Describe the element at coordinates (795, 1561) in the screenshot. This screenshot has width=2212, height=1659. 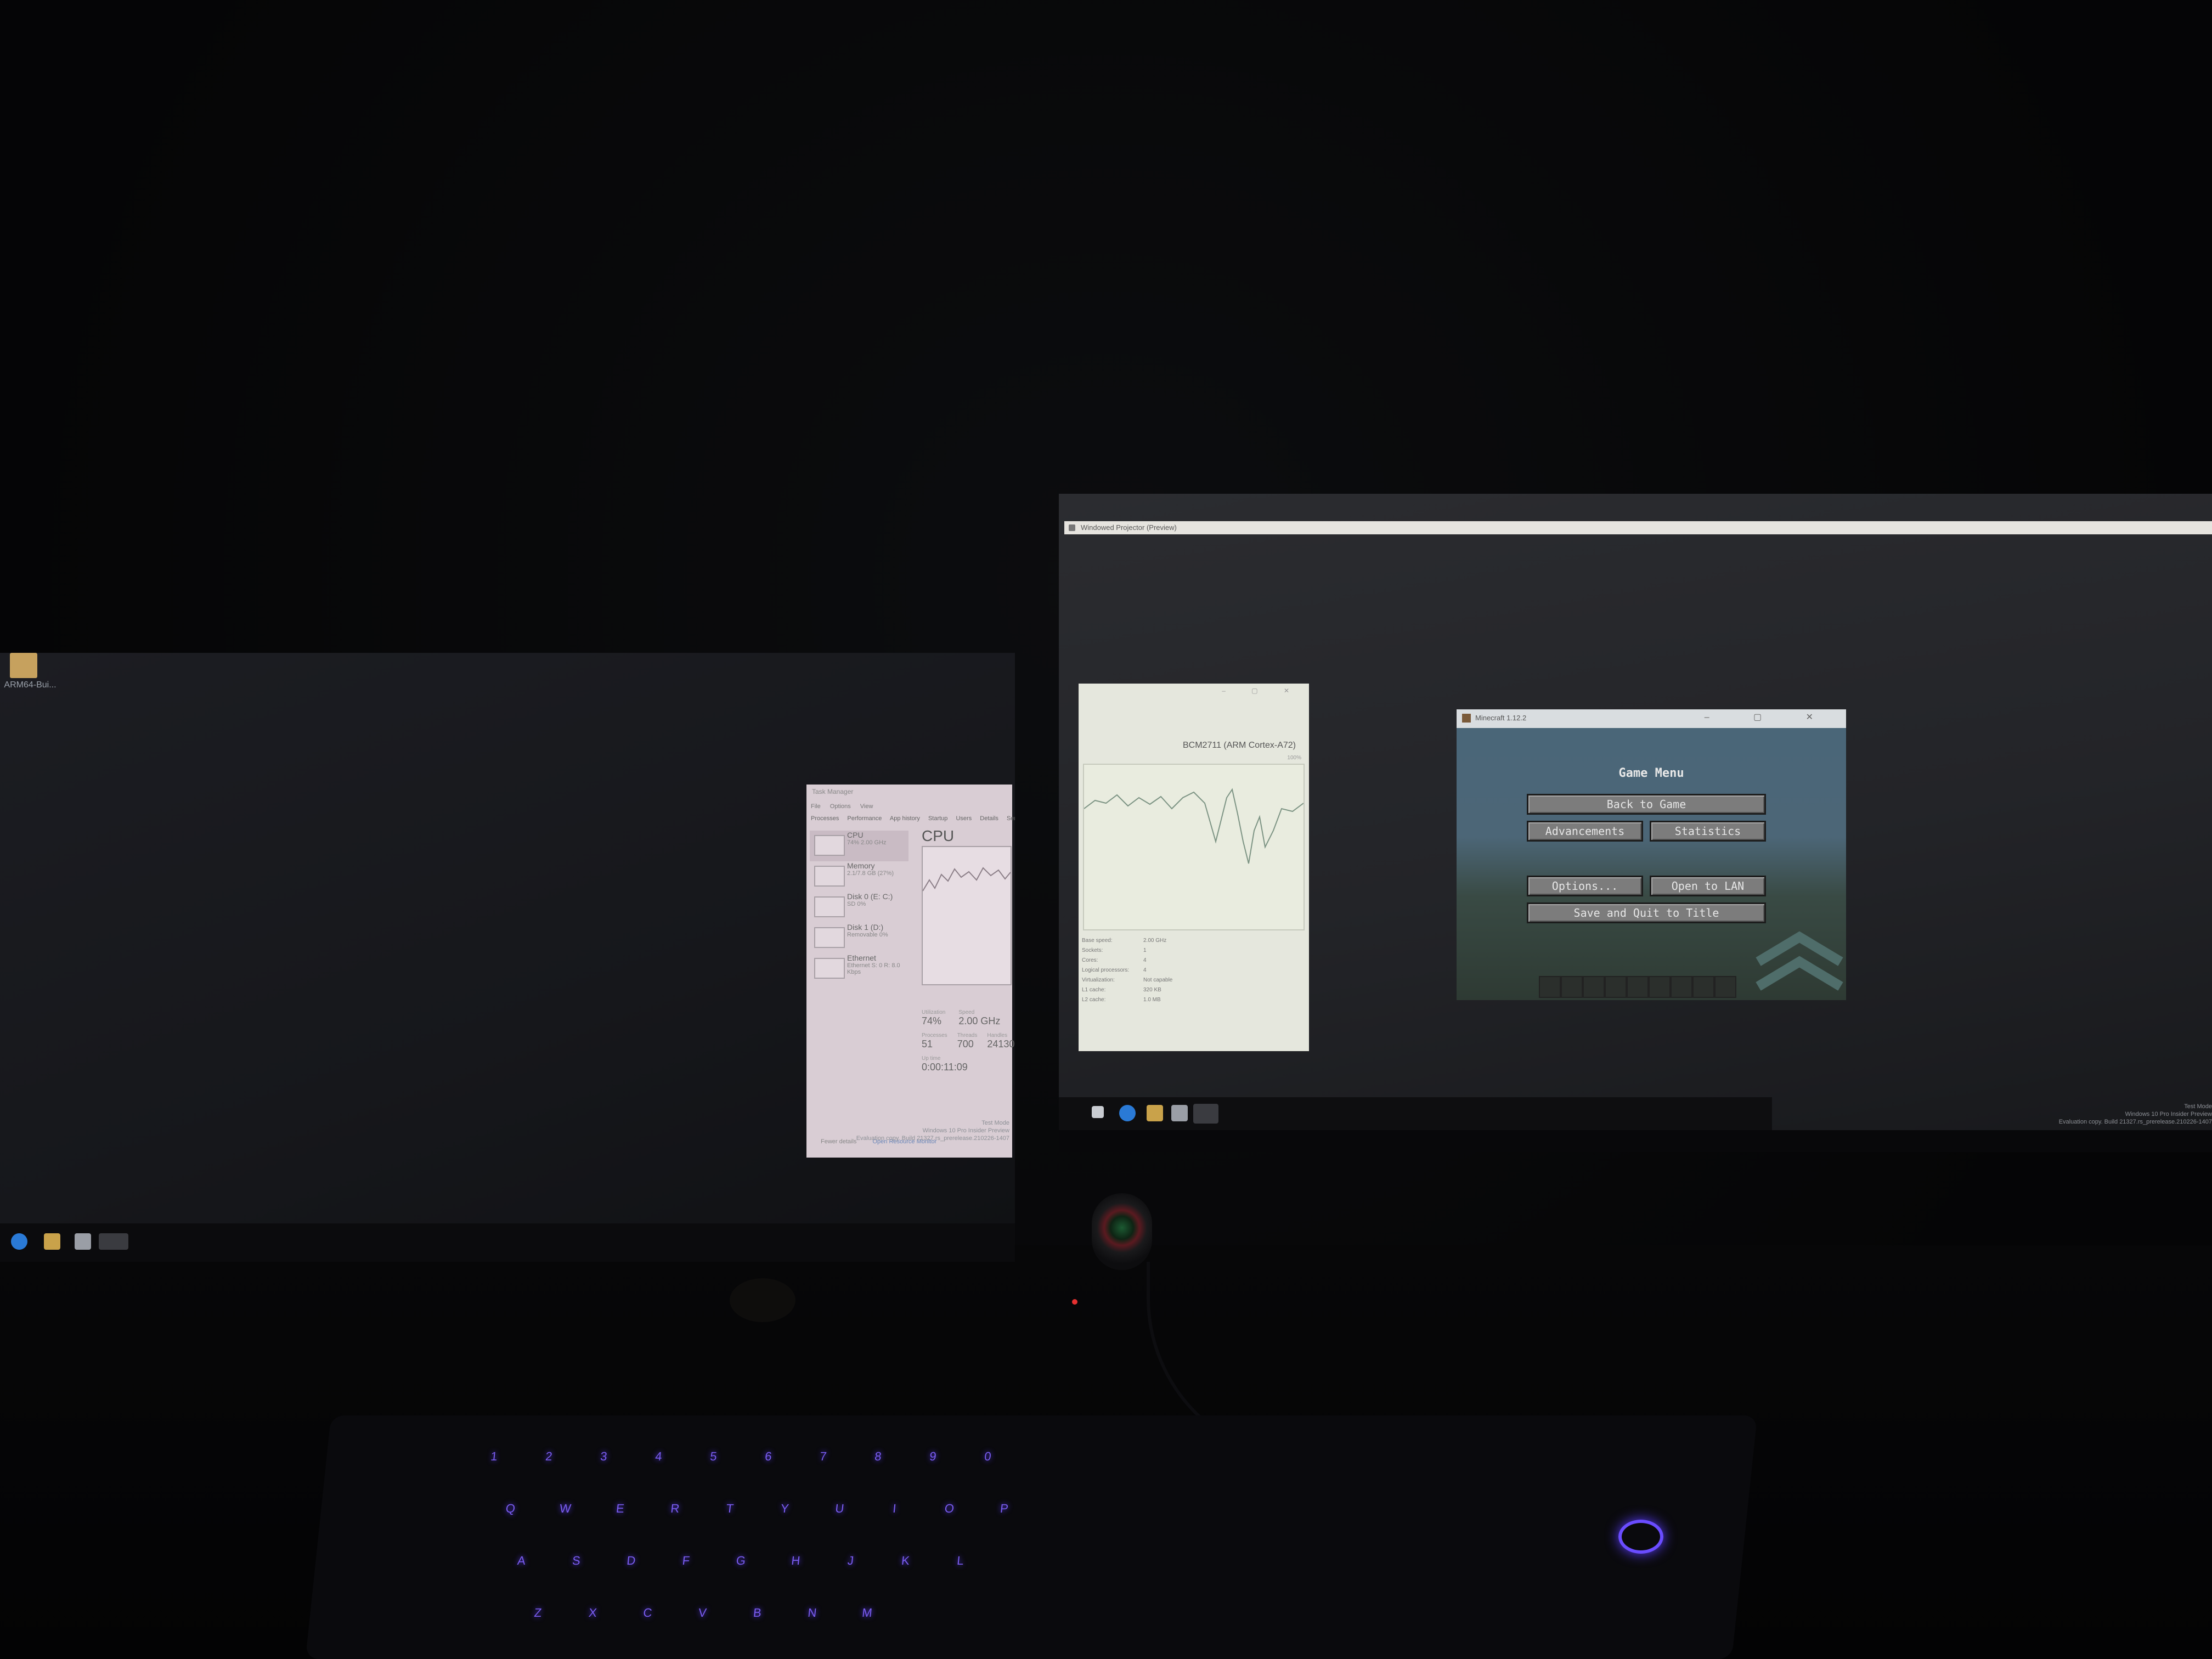
I see `keyboard-key: H` at that location.